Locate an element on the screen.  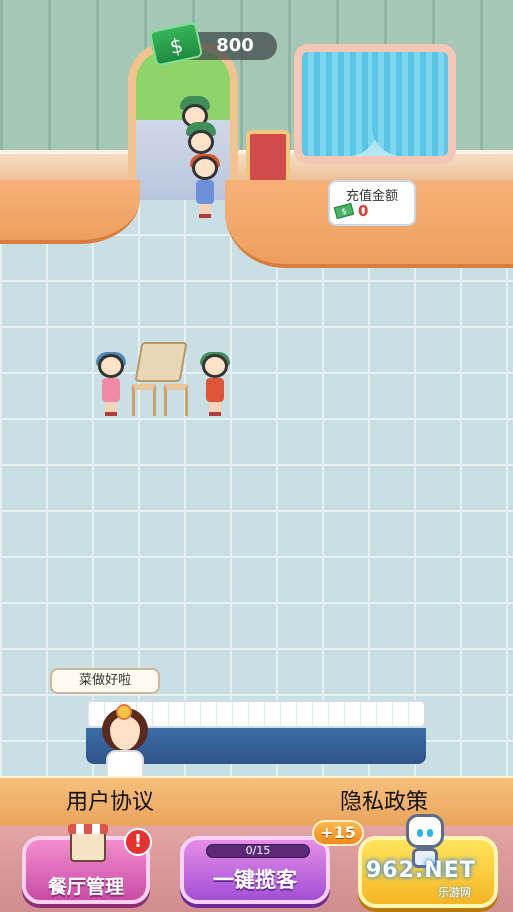
shop-icon is located at coordinates (88, 843).